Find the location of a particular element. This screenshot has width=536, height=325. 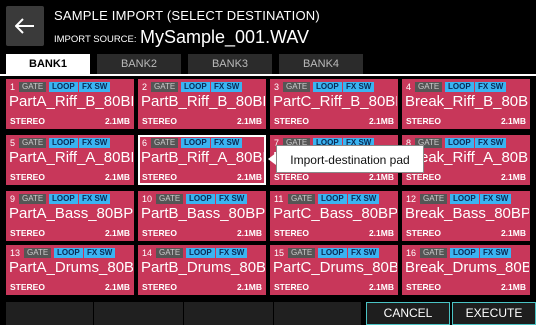

pad-number: 12 is located at coordinates (411, 199).